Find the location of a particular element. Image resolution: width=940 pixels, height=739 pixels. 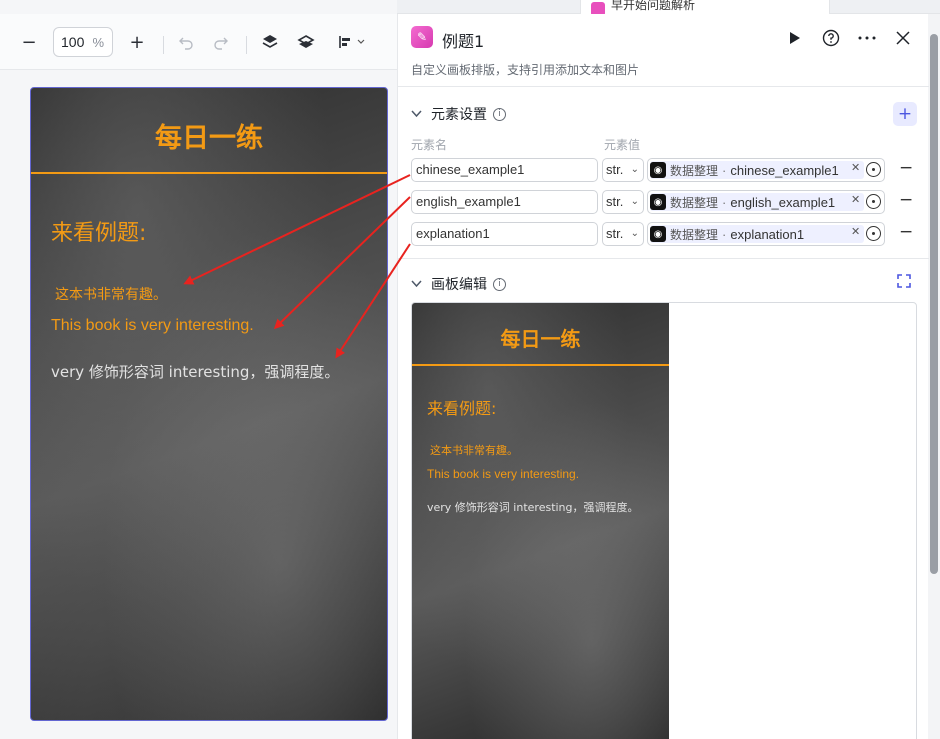

bring-to-front-button is located at coordinates (270, 42).